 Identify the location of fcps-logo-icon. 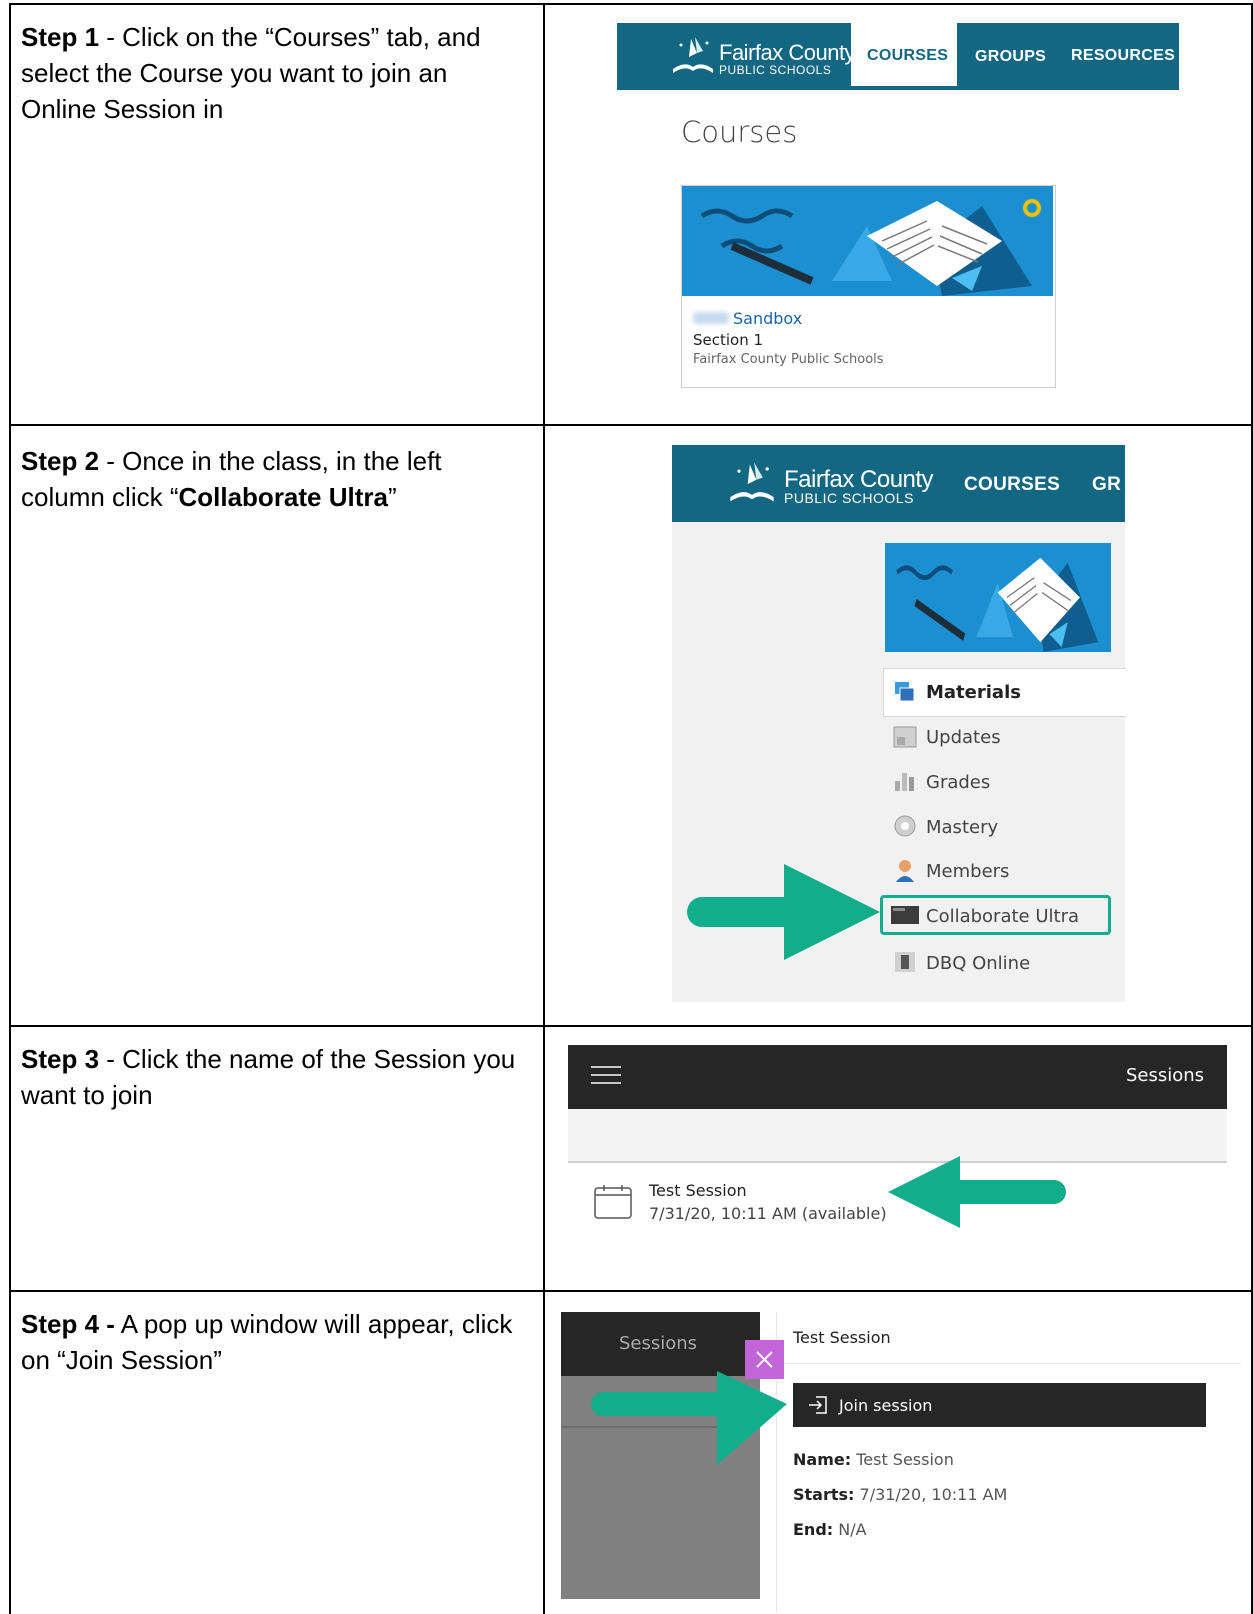
(693, 55).